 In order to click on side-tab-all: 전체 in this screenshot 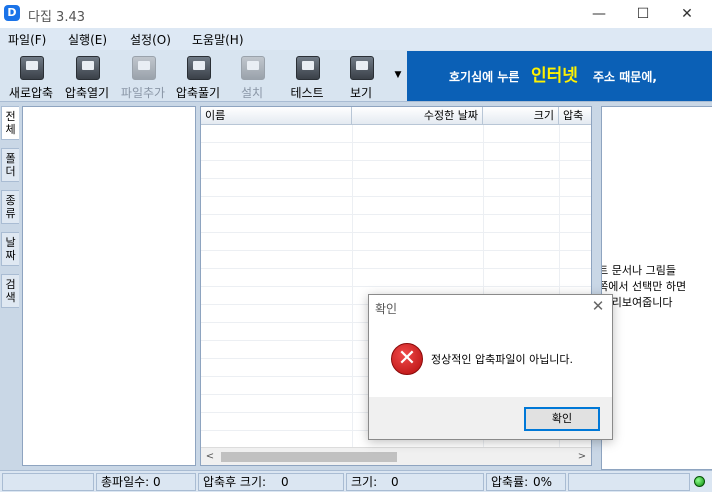, I will do `click(10, 123)`.